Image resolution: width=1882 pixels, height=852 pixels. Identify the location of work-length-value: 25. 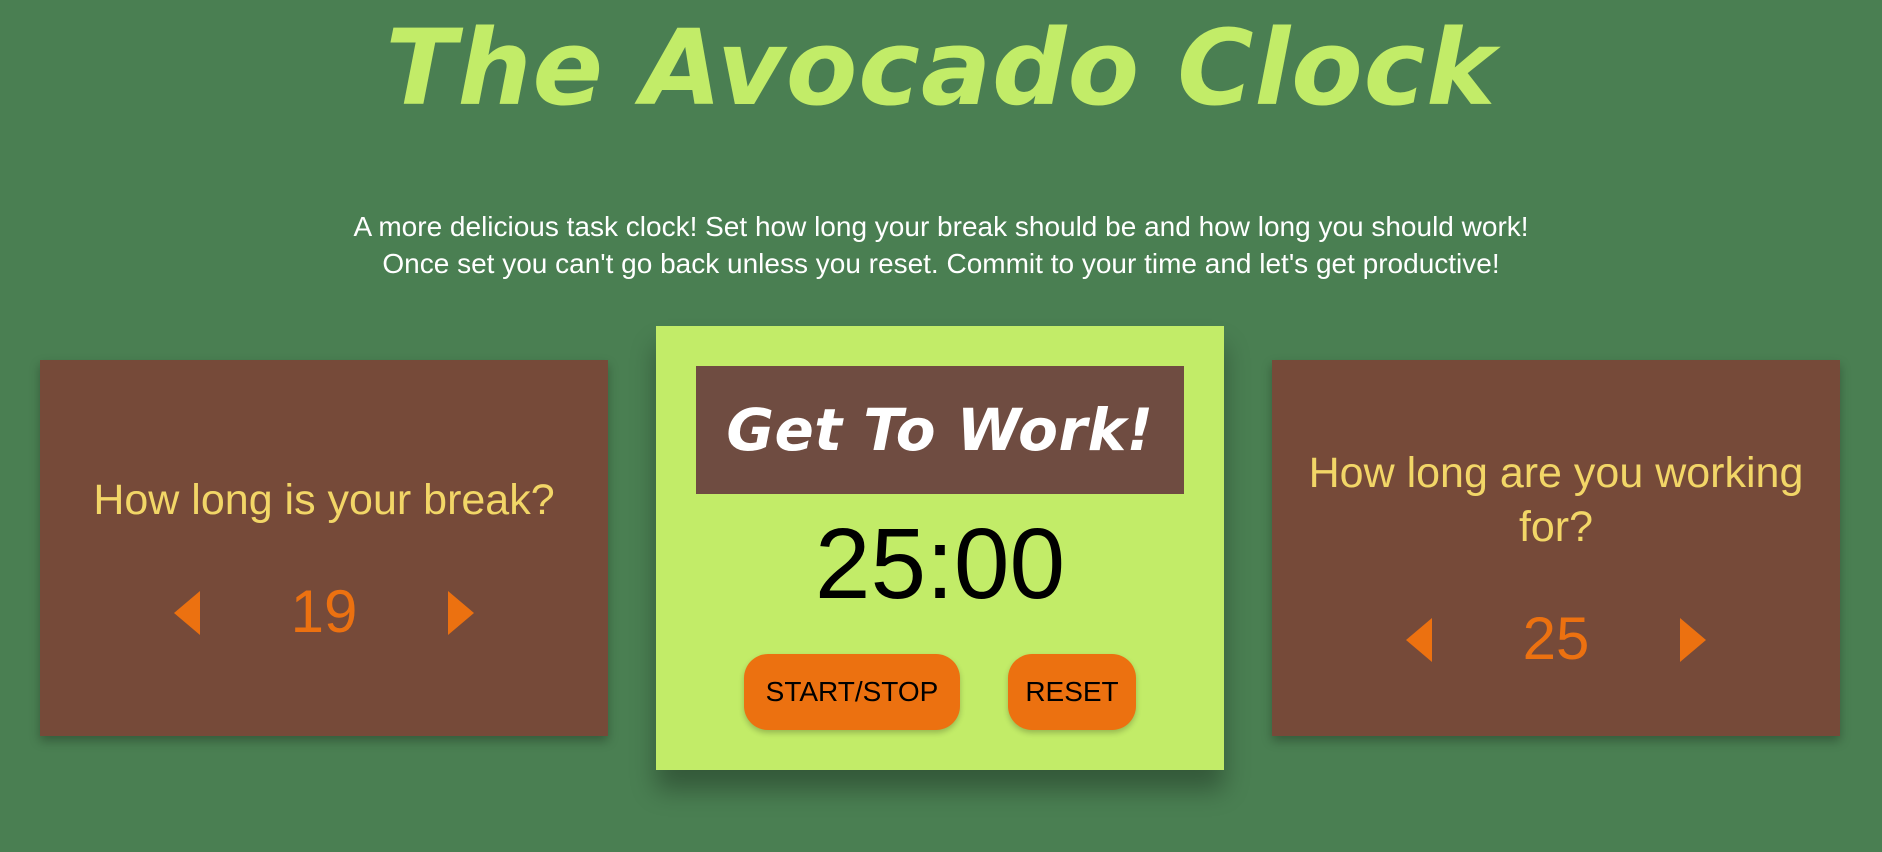
(1556, 638).